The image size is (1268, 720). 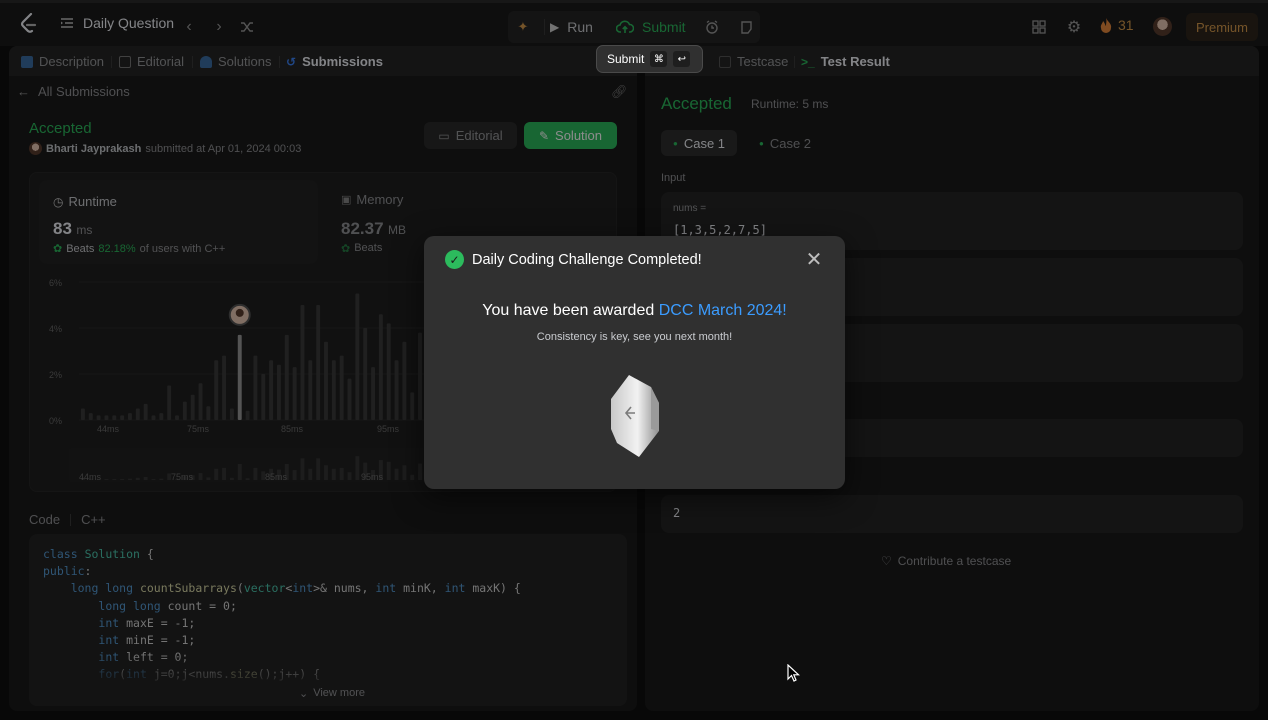 What do you see at coordinates (454, 259) in the screenshot?
I see `check-circle-icon: ✓` at bounding box center [454, 259].